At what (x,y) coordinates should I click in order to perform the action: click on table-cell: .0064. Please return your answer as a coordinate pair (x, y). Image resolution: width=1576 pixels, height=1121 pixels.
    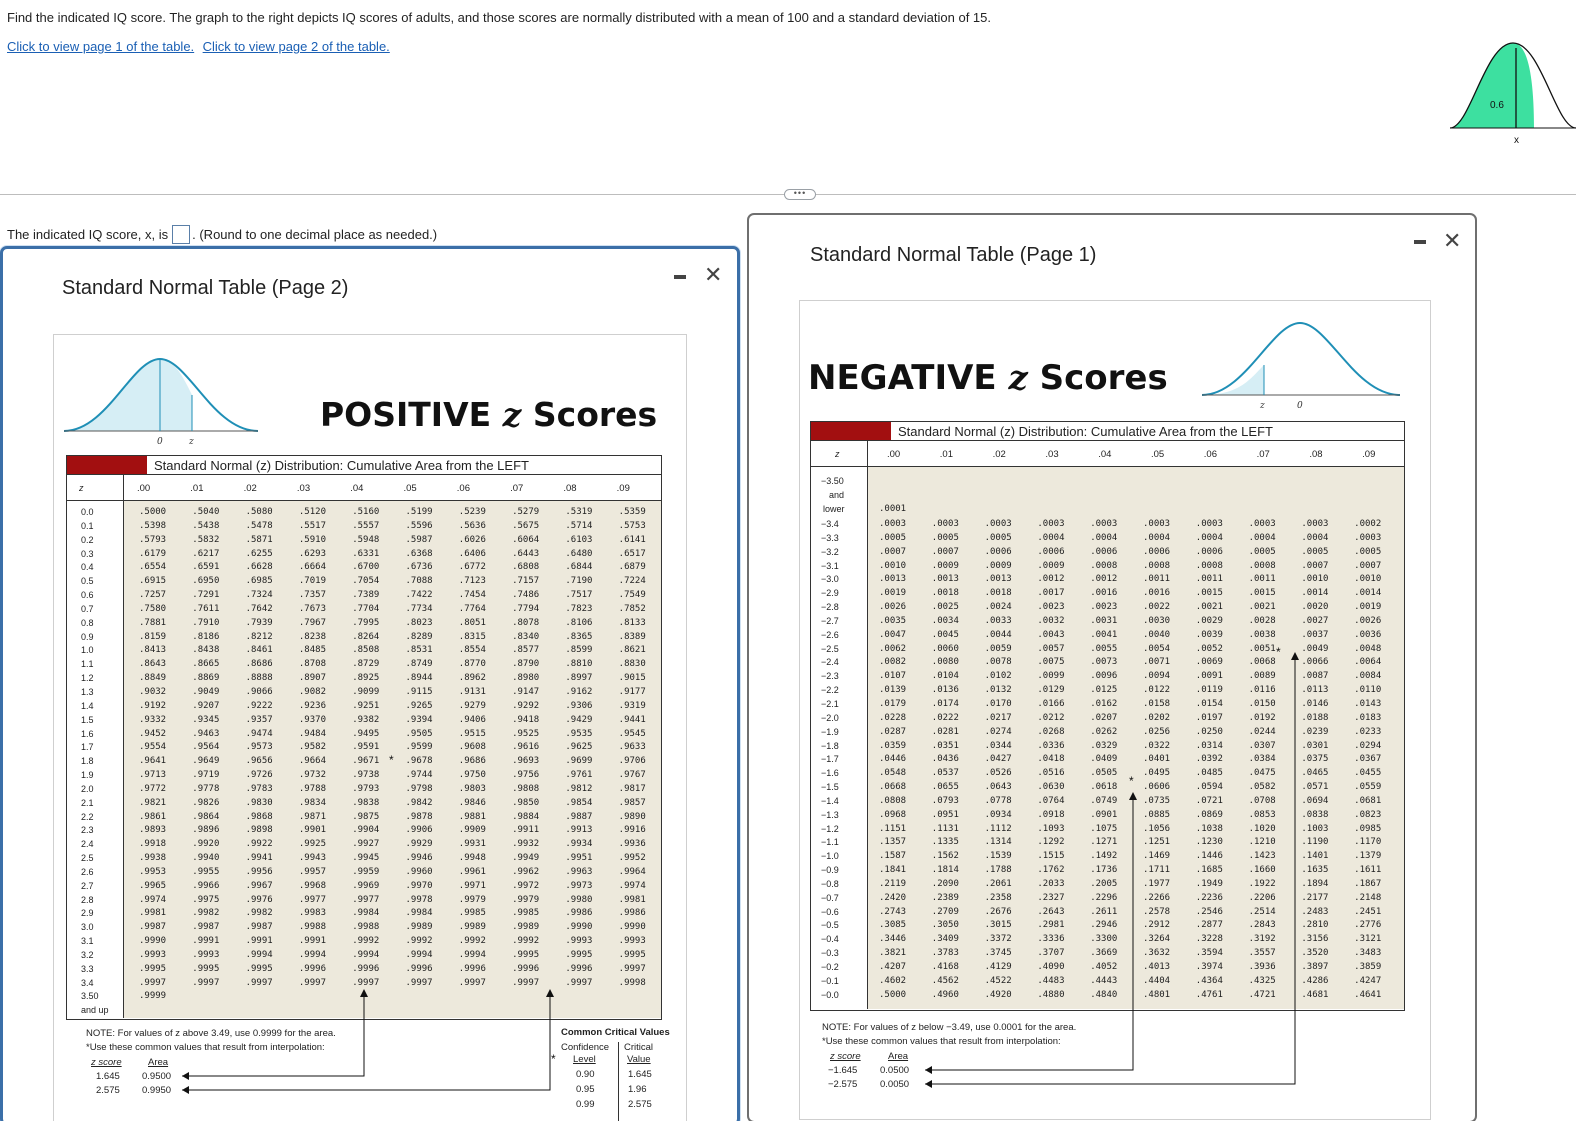
    Looking at the image, I should click on (1368, 662).